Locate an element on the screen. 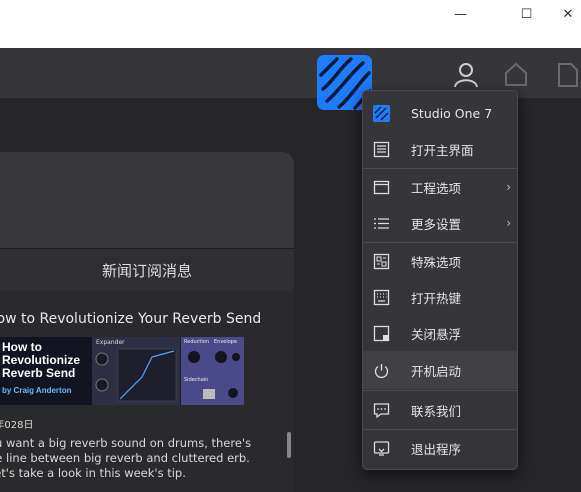  menu-item-exit: 退出程序 is located at coordinates (440, 448).